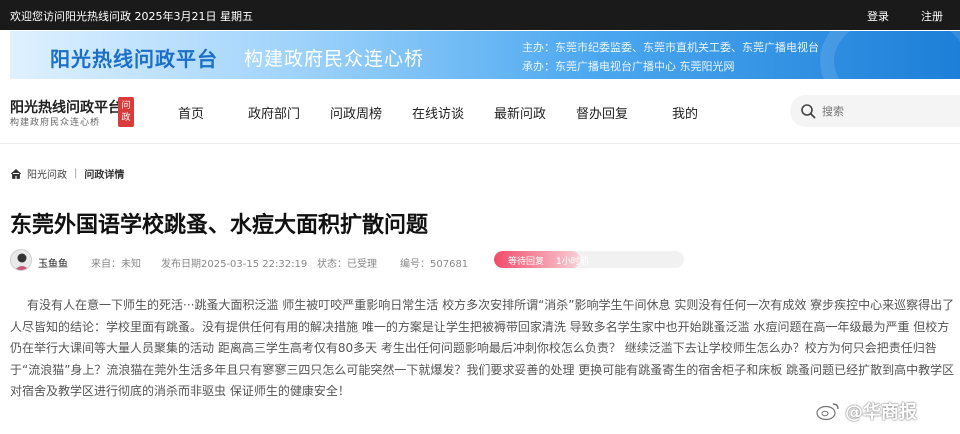  Describe the element at coordinates (808, 111) in the screenshot. I see `search-icon` at that location.